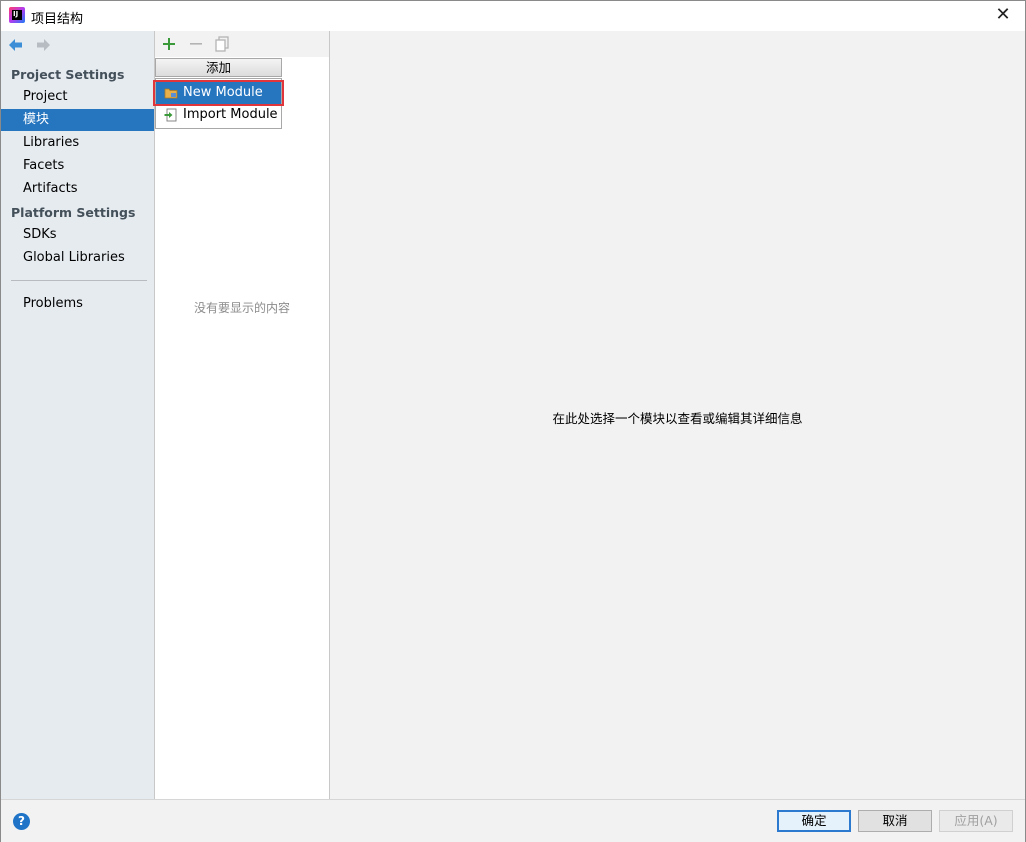 The image size is (1026, 842). Describe the element at coordinates (513, 16) in the screenshot. I see `title-bar: IJ 项目结构 ✕` at that location.